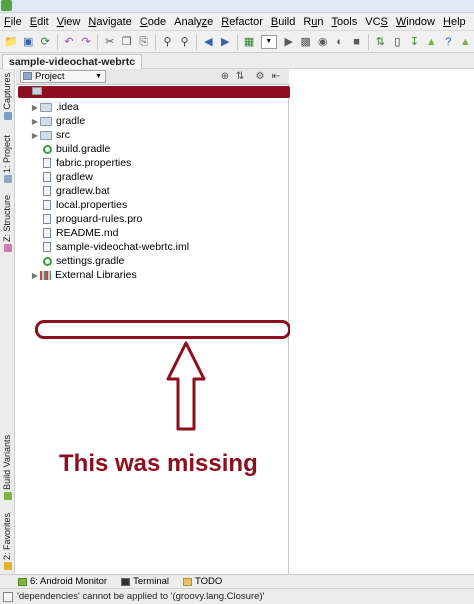 The height and width of the screenshot is (604, 474). I want to click on coverage-icon: ◐, so click(339, 42).